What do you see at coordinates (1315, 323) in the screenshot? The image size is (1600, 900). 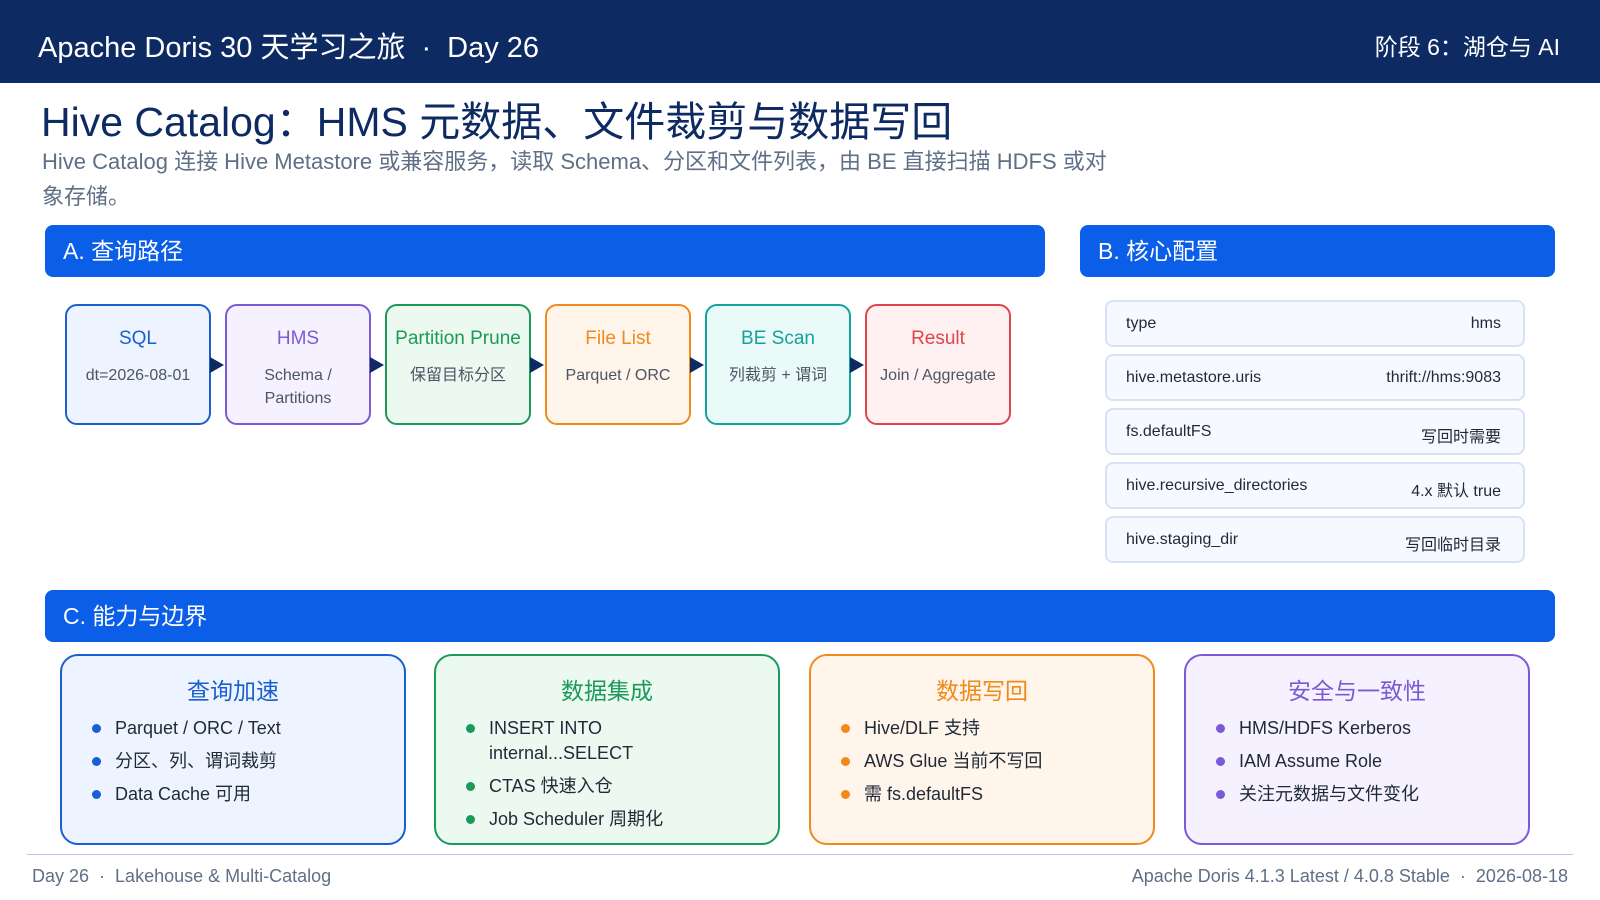 I see `config-row-type: type hms` at bounding box center [1315, 323].